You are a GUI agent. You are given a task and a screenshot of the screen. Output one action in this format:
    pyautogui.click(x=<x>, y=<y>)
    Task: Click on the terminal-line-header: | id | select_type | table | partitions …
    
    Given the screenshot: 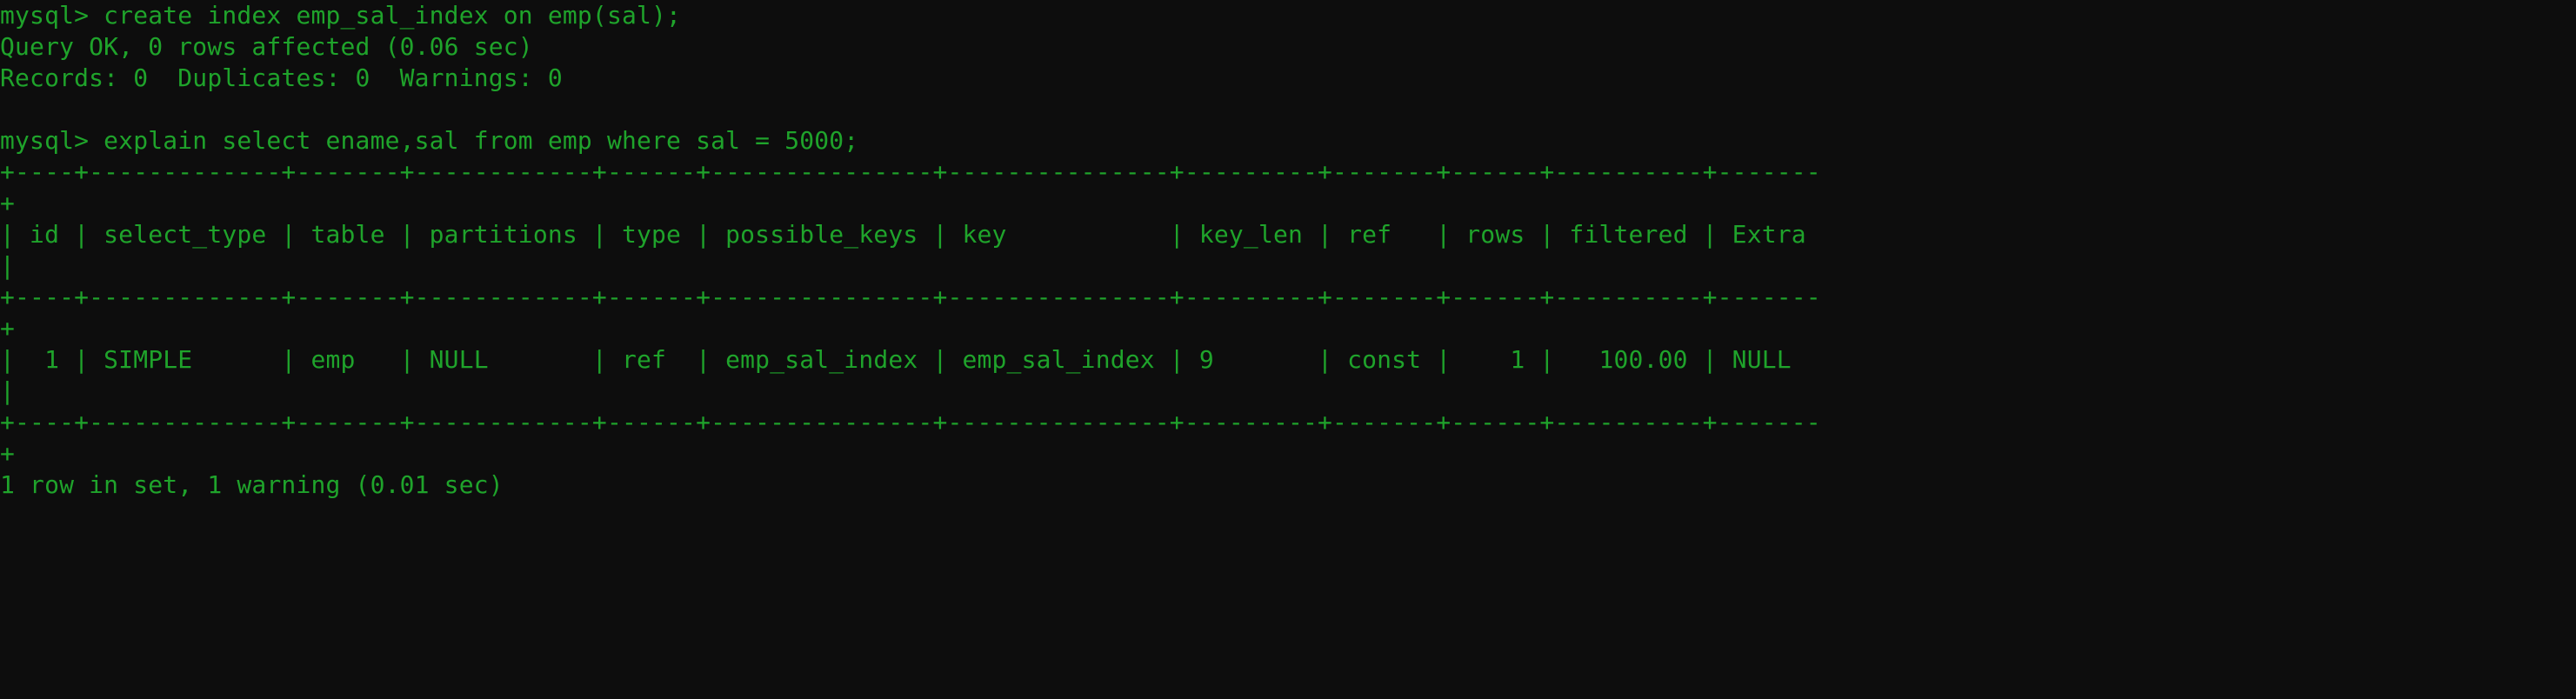 What is the action you would take?
    pyautogui.click(x=903, y=234)
    